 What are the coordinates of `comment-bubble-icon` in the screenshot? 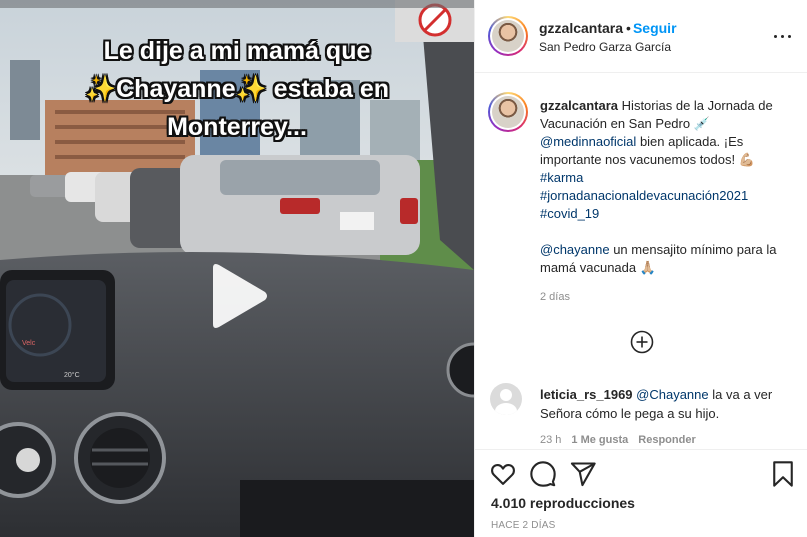 It's located at (543, 474).